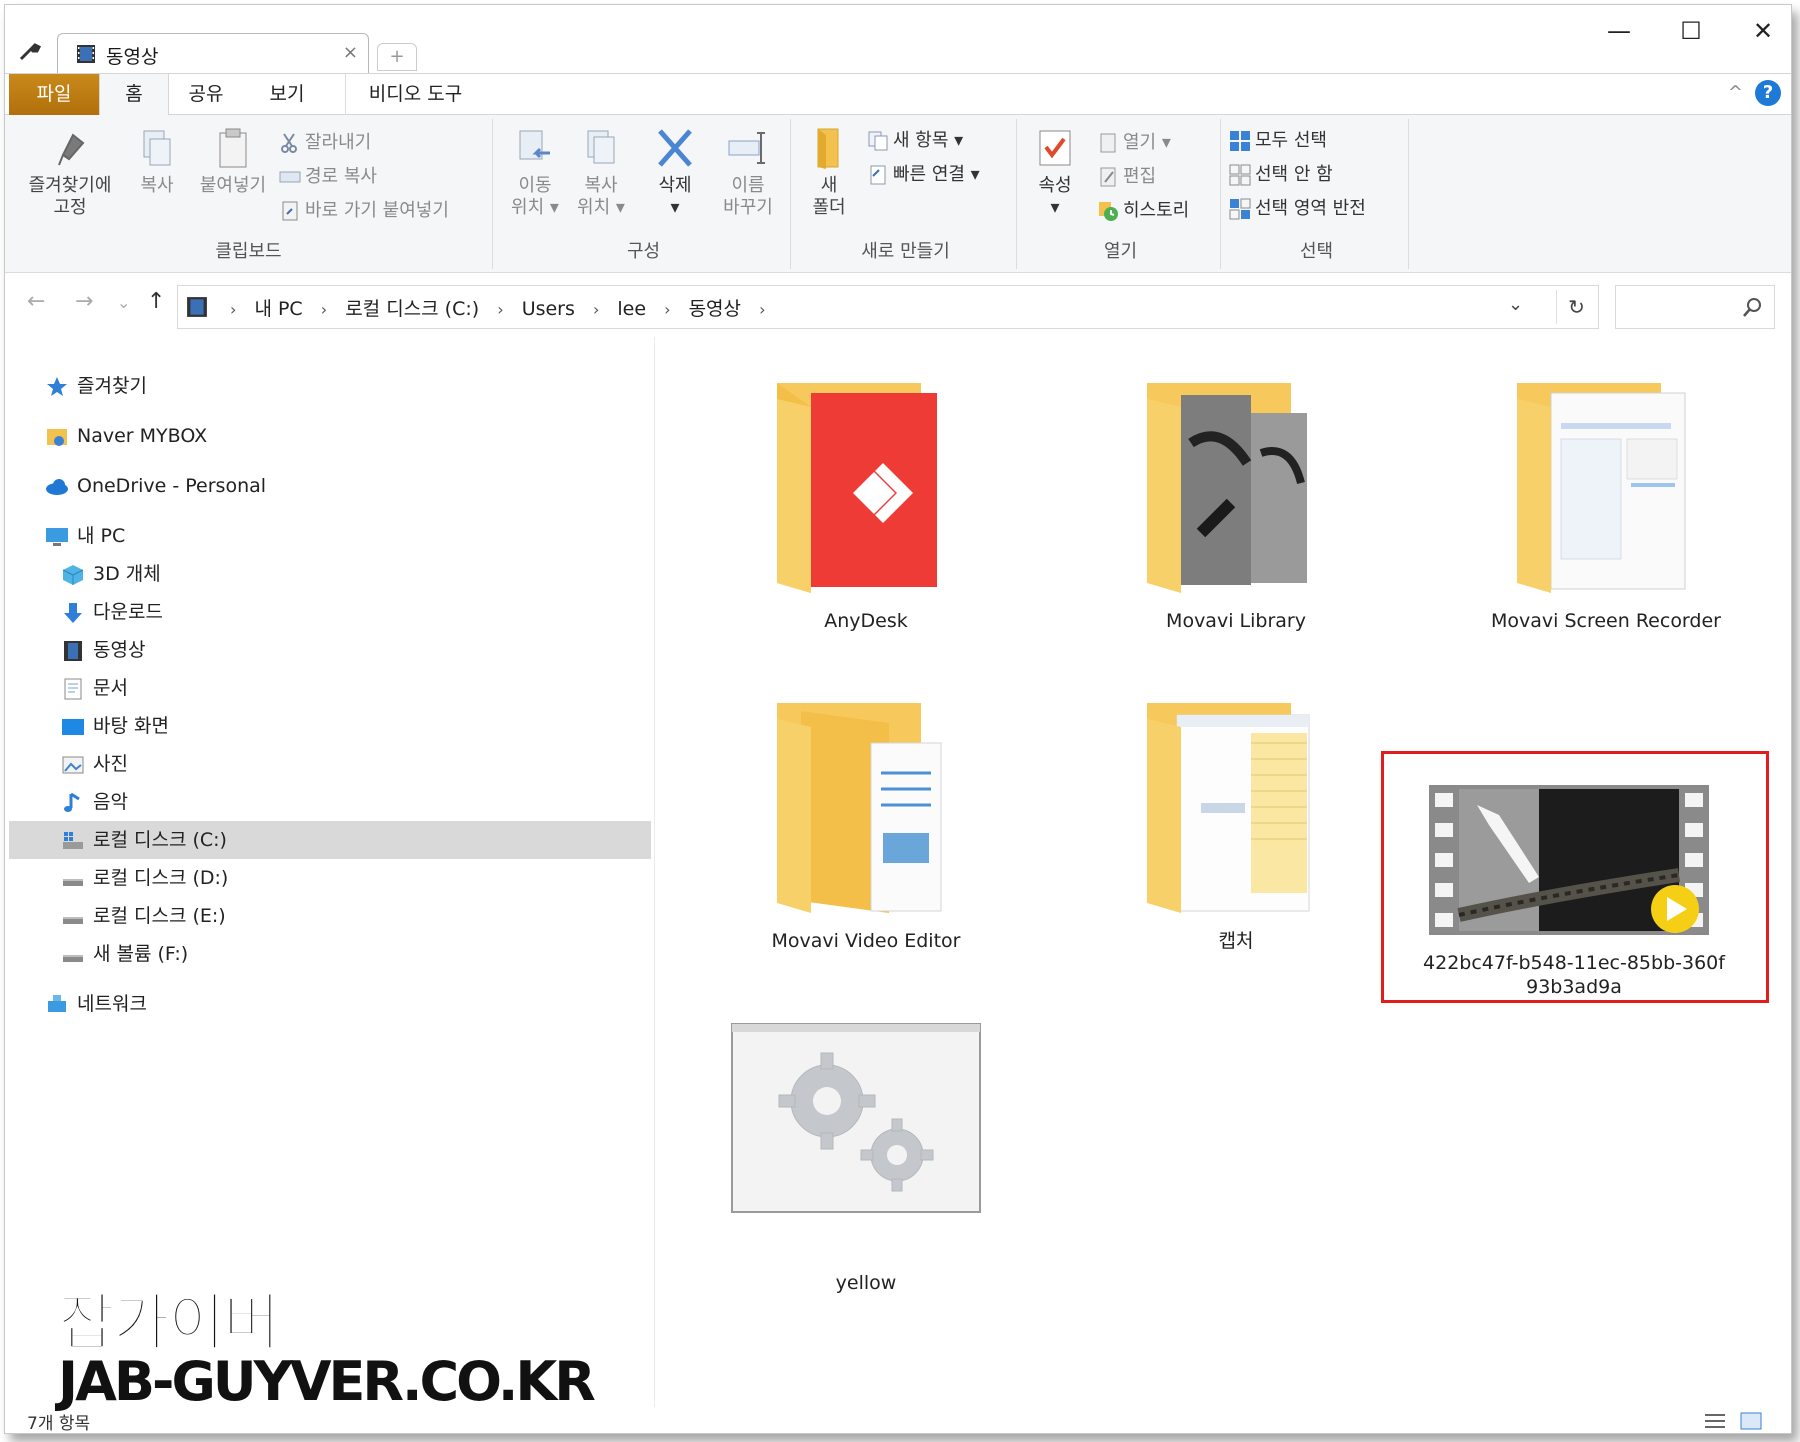 This screenshot has height=1442, width=1800. What do you see at coordinates (878, 175) in the screenshot?
I see `easy-access-icon` at bounding box center [878, 175].